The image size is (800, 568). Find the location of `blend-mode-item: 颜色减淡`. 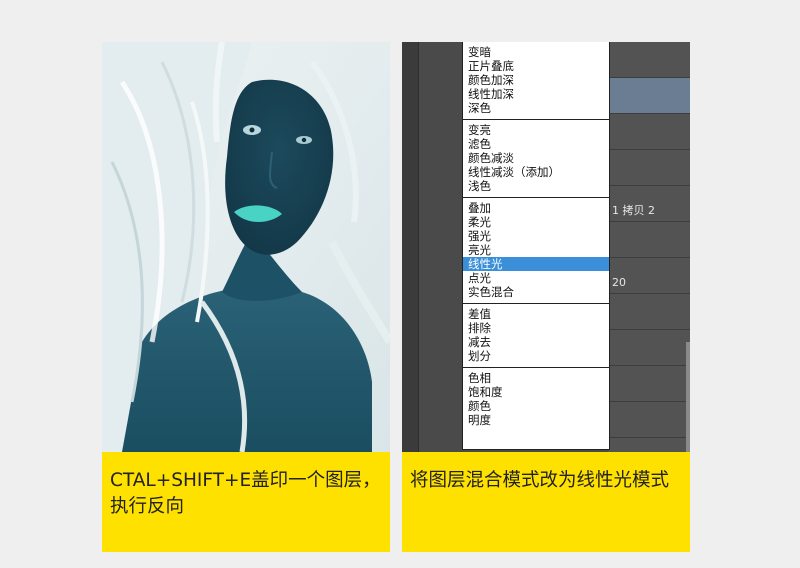

blend-mode-item: 颜色减淡 is located at coordinates (536, 158).